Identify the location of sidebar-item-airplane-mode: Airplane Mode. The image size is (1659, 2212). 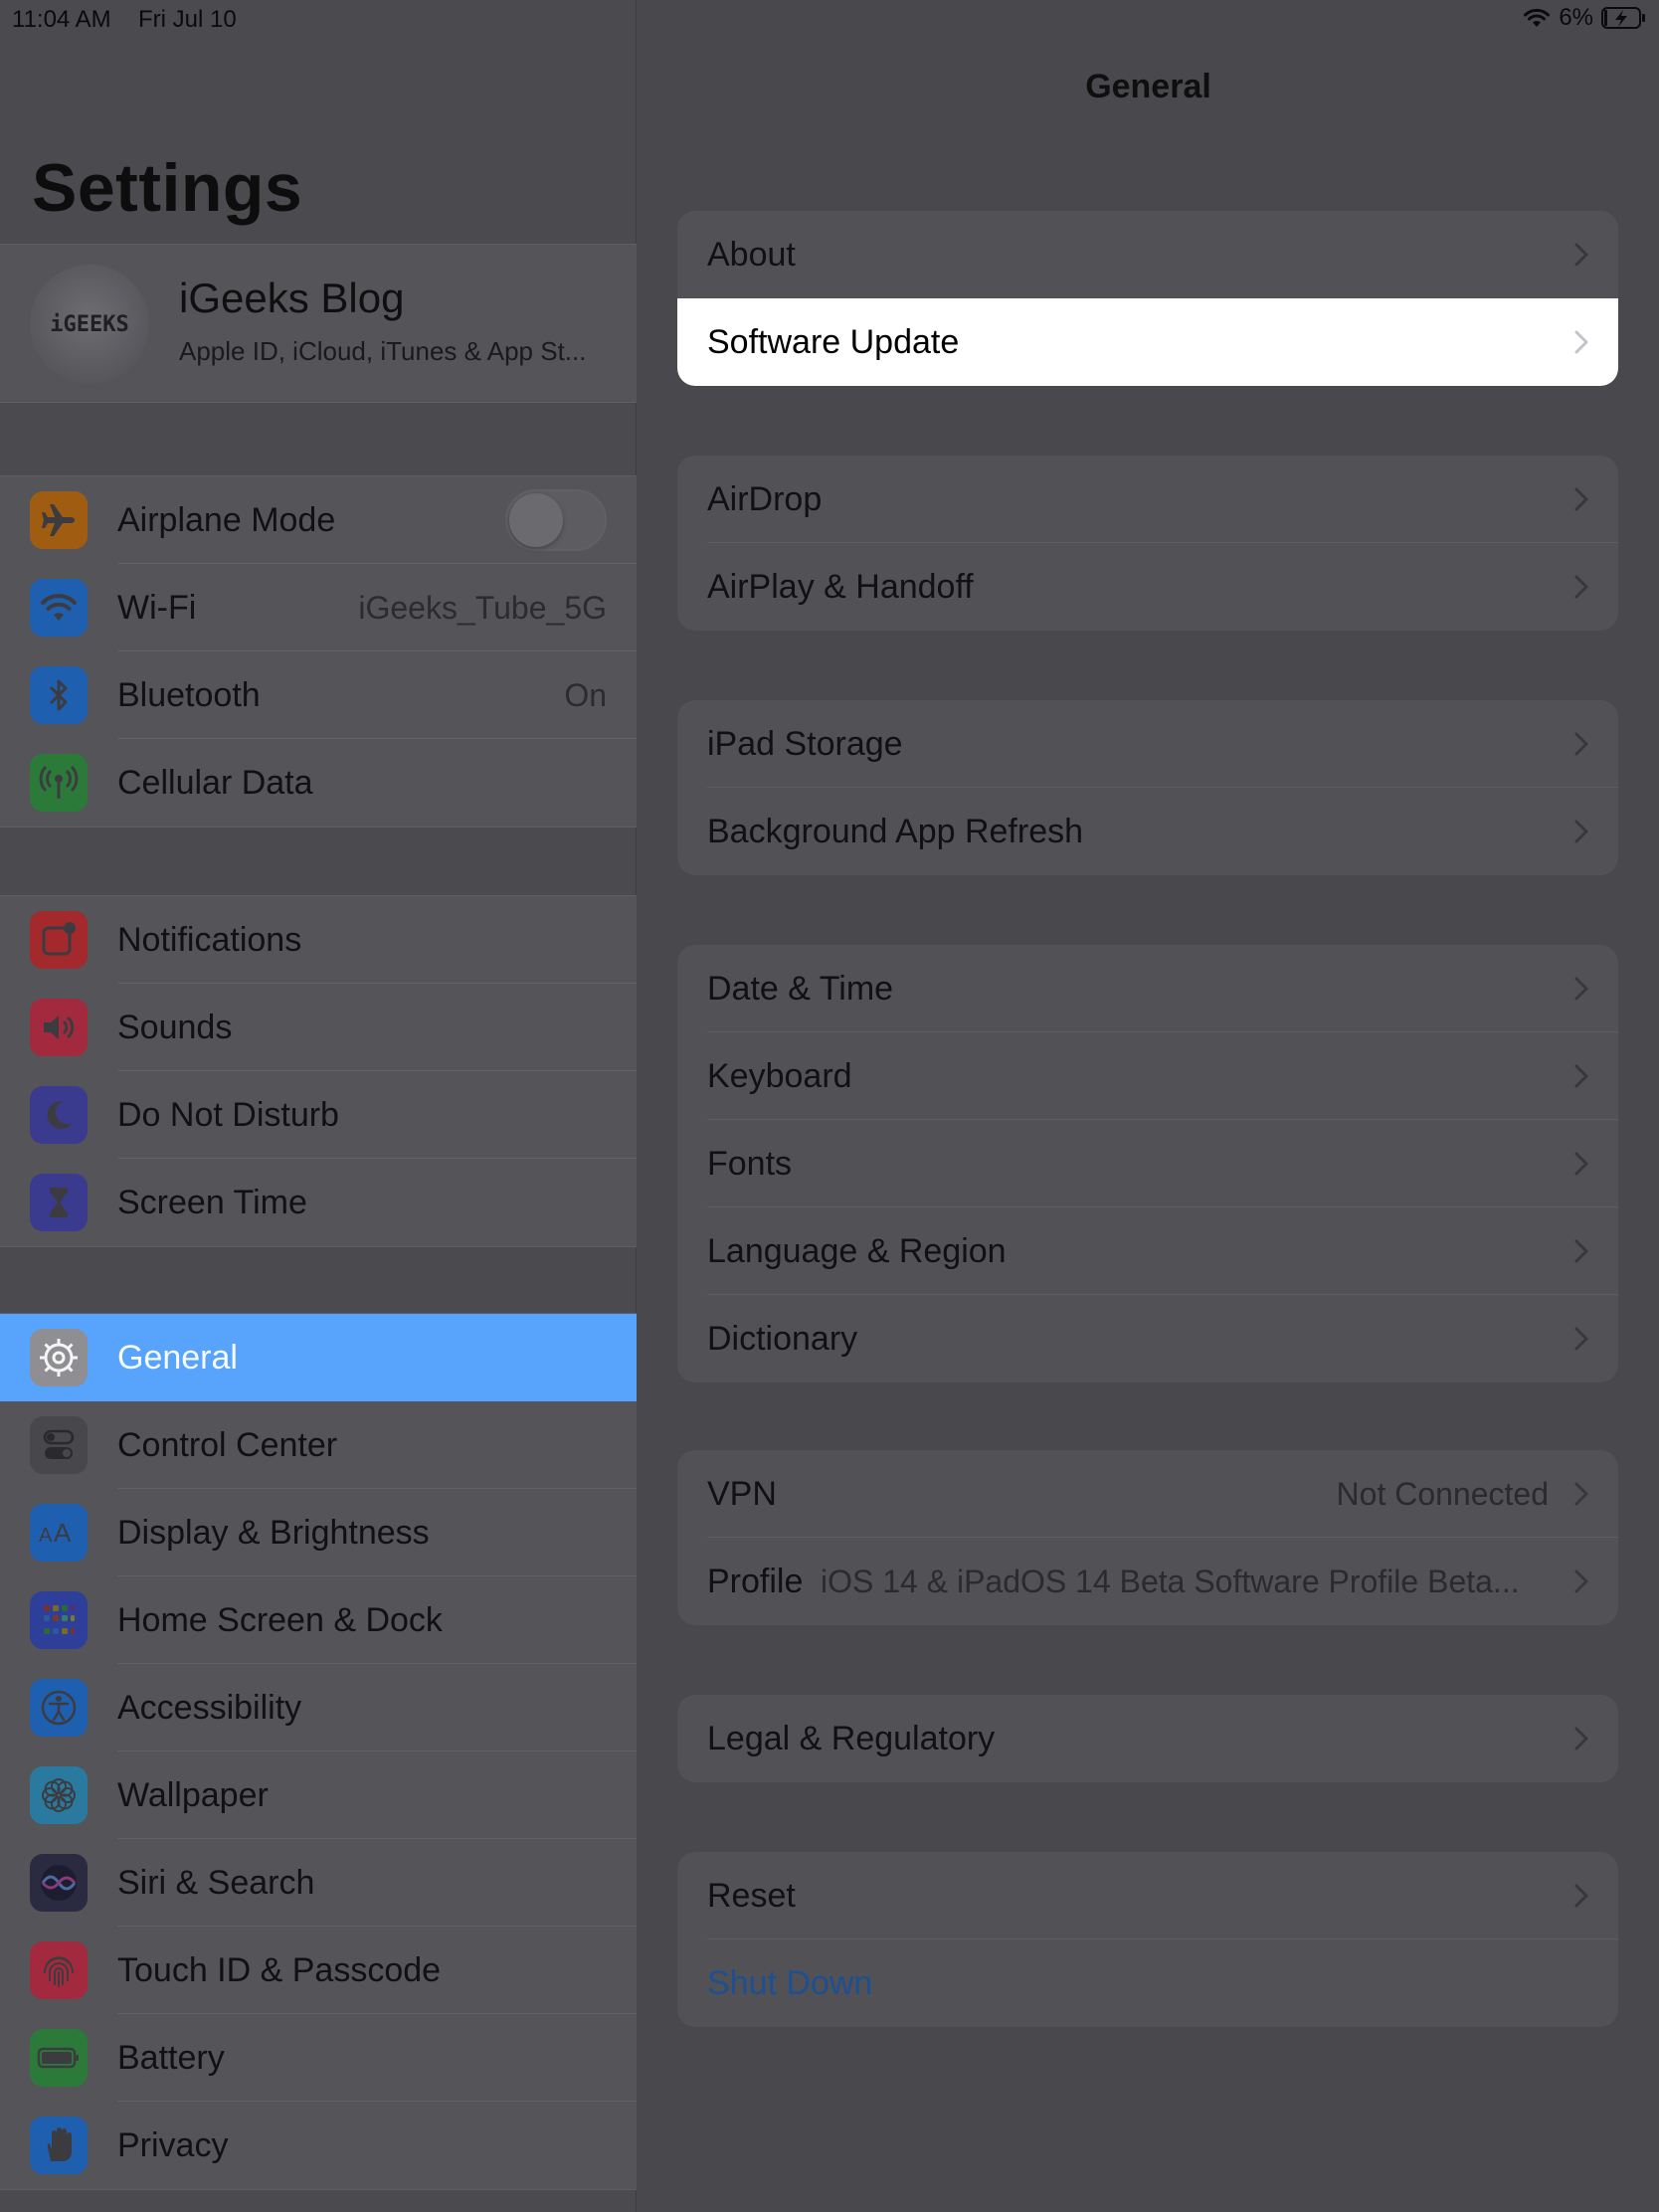
(318, 520).